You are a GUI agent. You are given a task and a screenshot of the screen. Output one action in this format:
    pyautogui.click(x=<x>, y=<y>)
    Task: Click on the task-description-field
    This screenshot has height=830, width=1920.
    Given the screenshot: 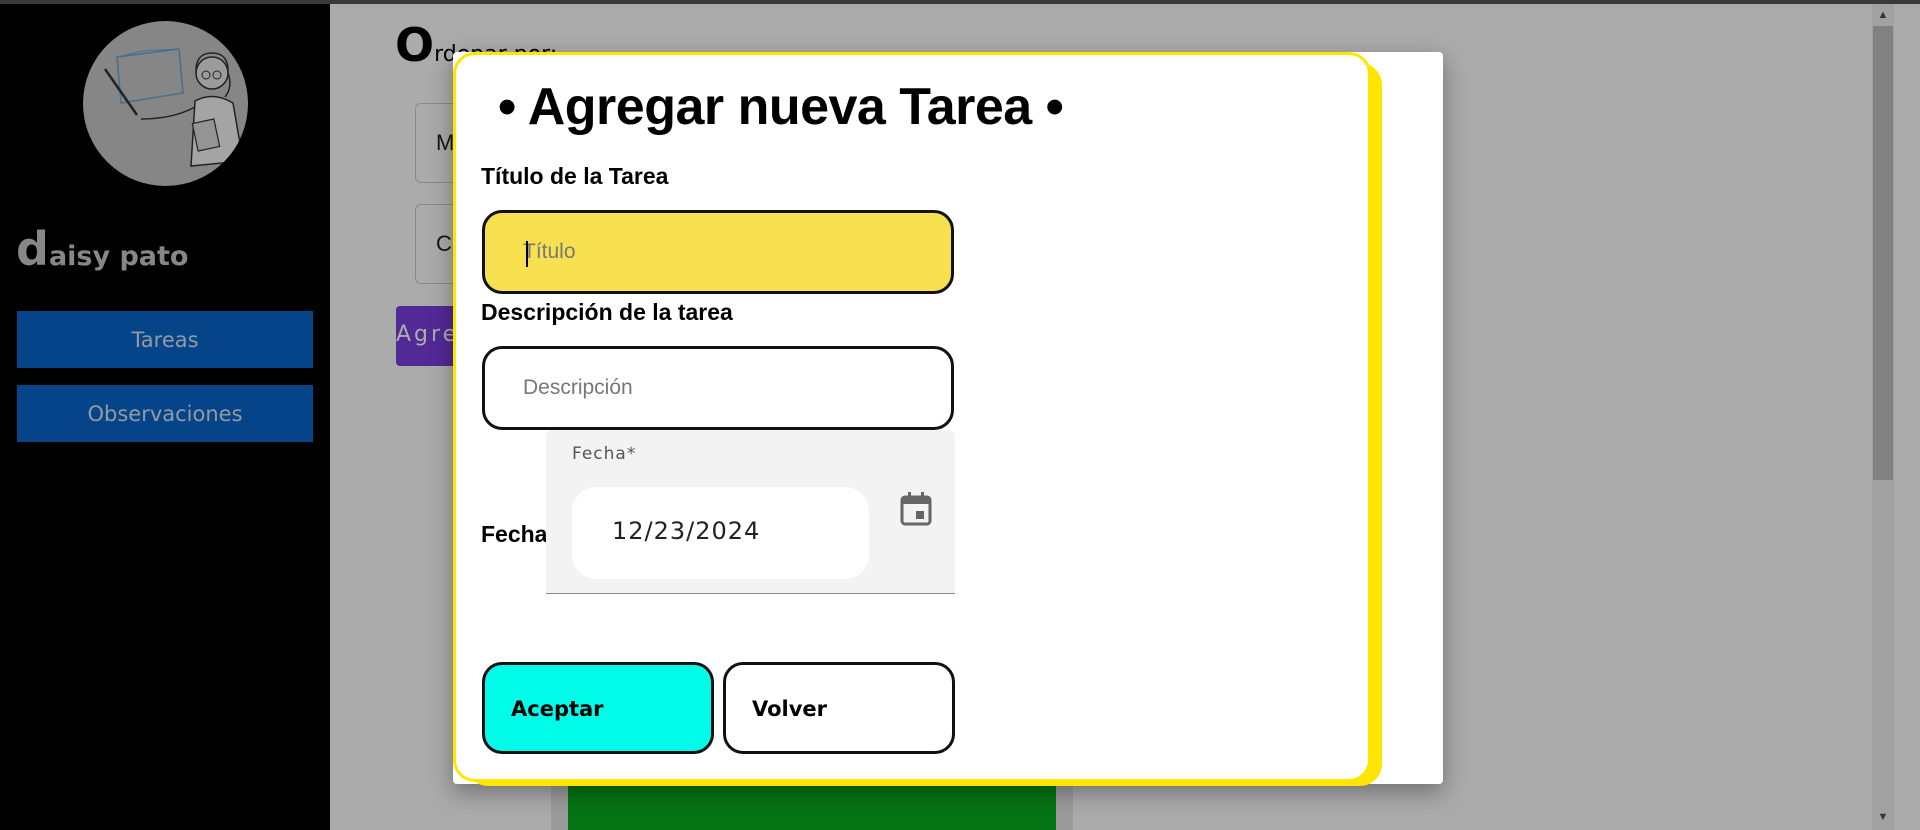 What is the action you would take?
    pyautogui.click(x=718, y=388)
    